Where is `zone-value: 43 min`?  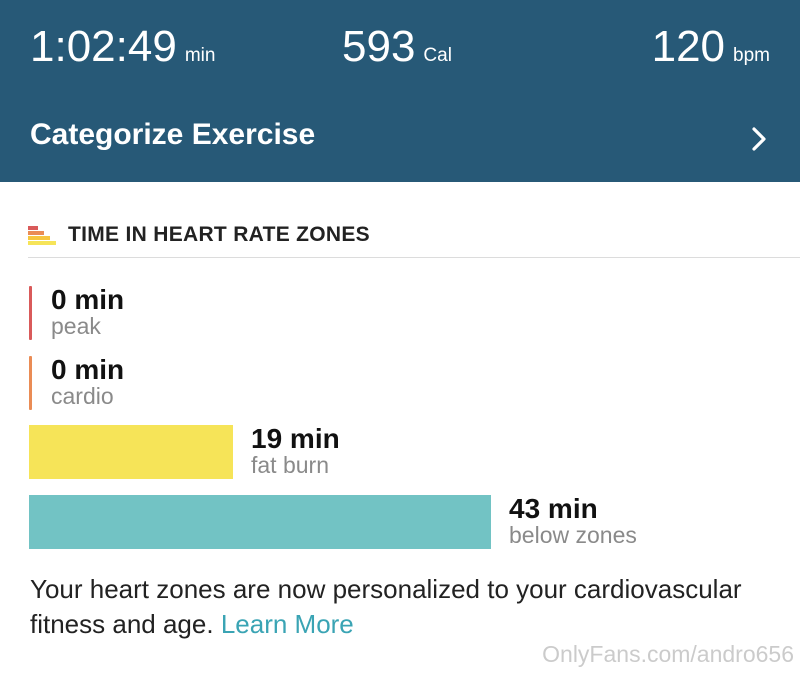 zone-value: 43 min is located at coordinates (553, 508).